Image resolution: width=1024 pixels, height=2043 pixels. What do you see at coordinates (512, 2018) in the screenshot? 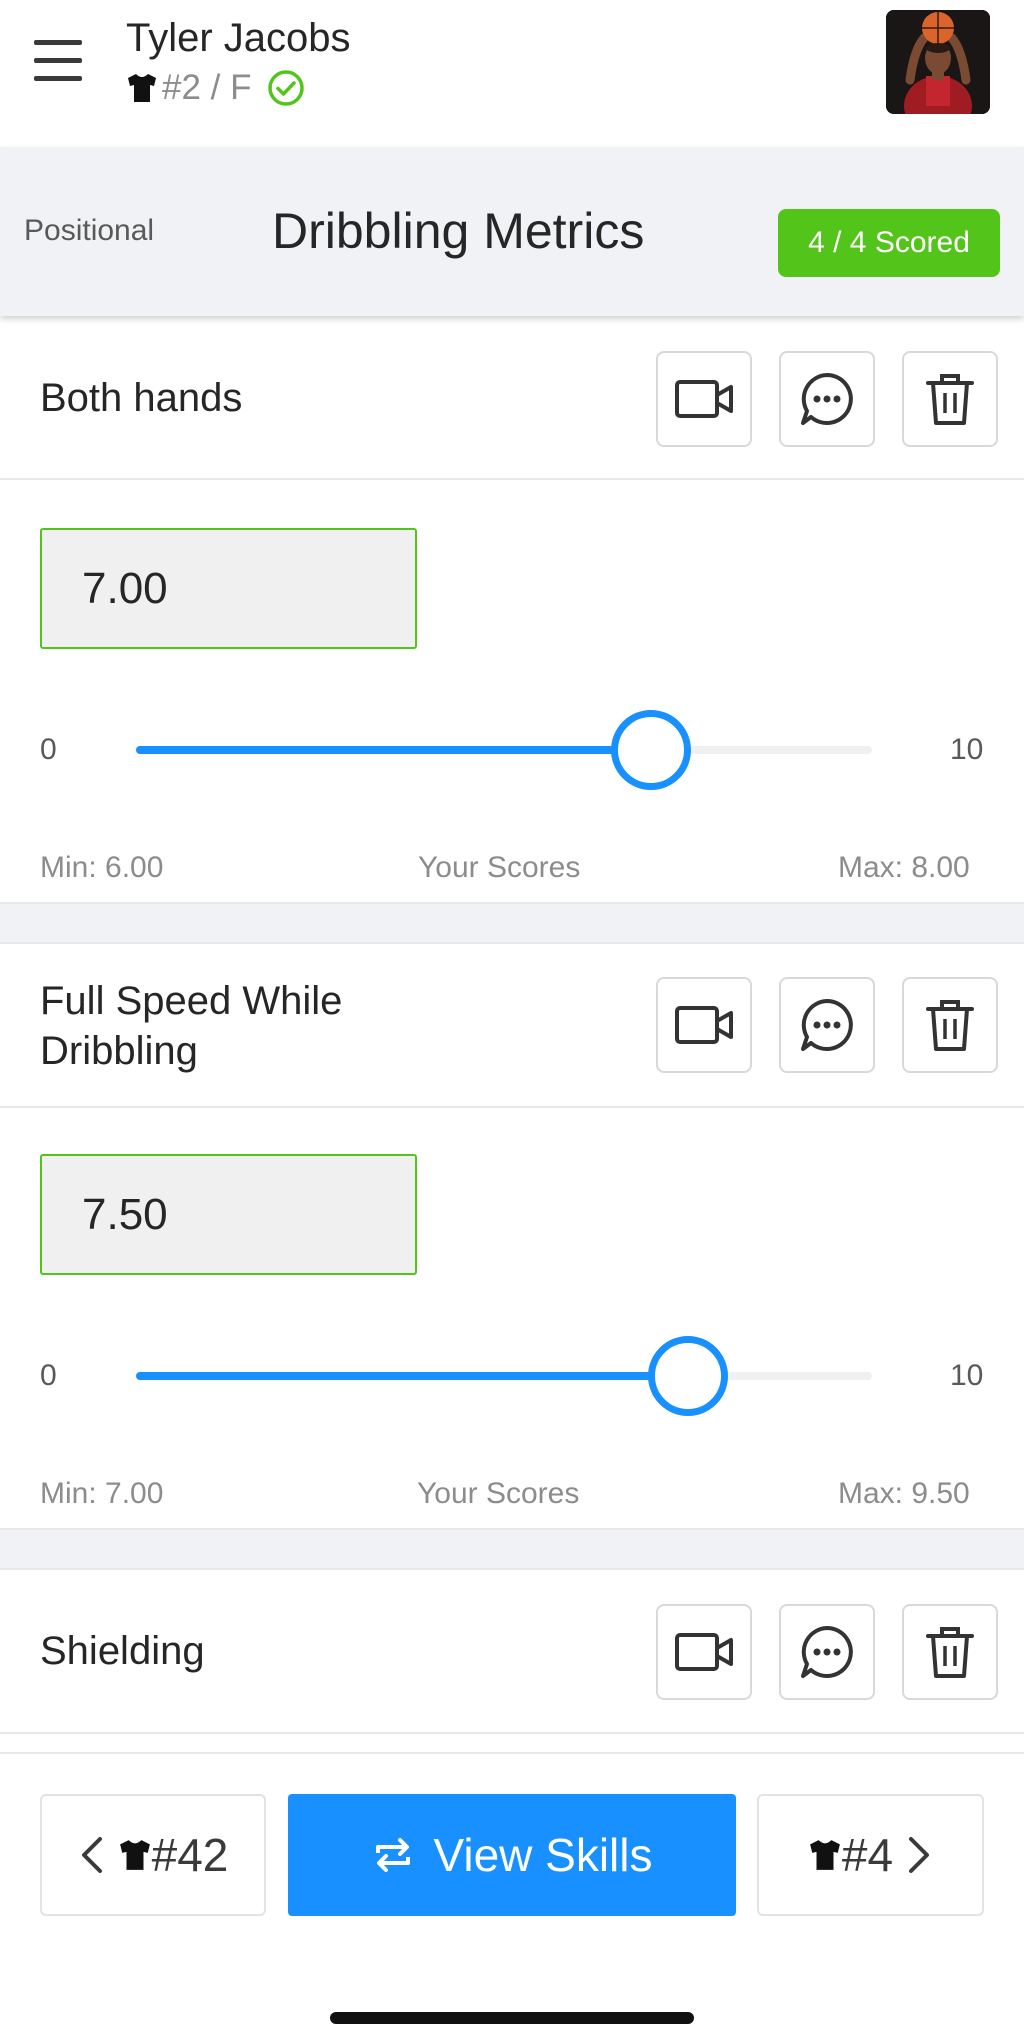
I see `home-indicator` at bounding box center [512, 2018].